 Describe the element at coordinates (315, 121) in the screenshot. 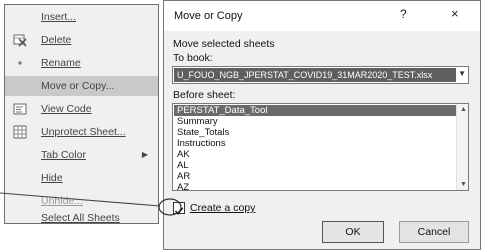

I see `list-item: Summary` at that location.